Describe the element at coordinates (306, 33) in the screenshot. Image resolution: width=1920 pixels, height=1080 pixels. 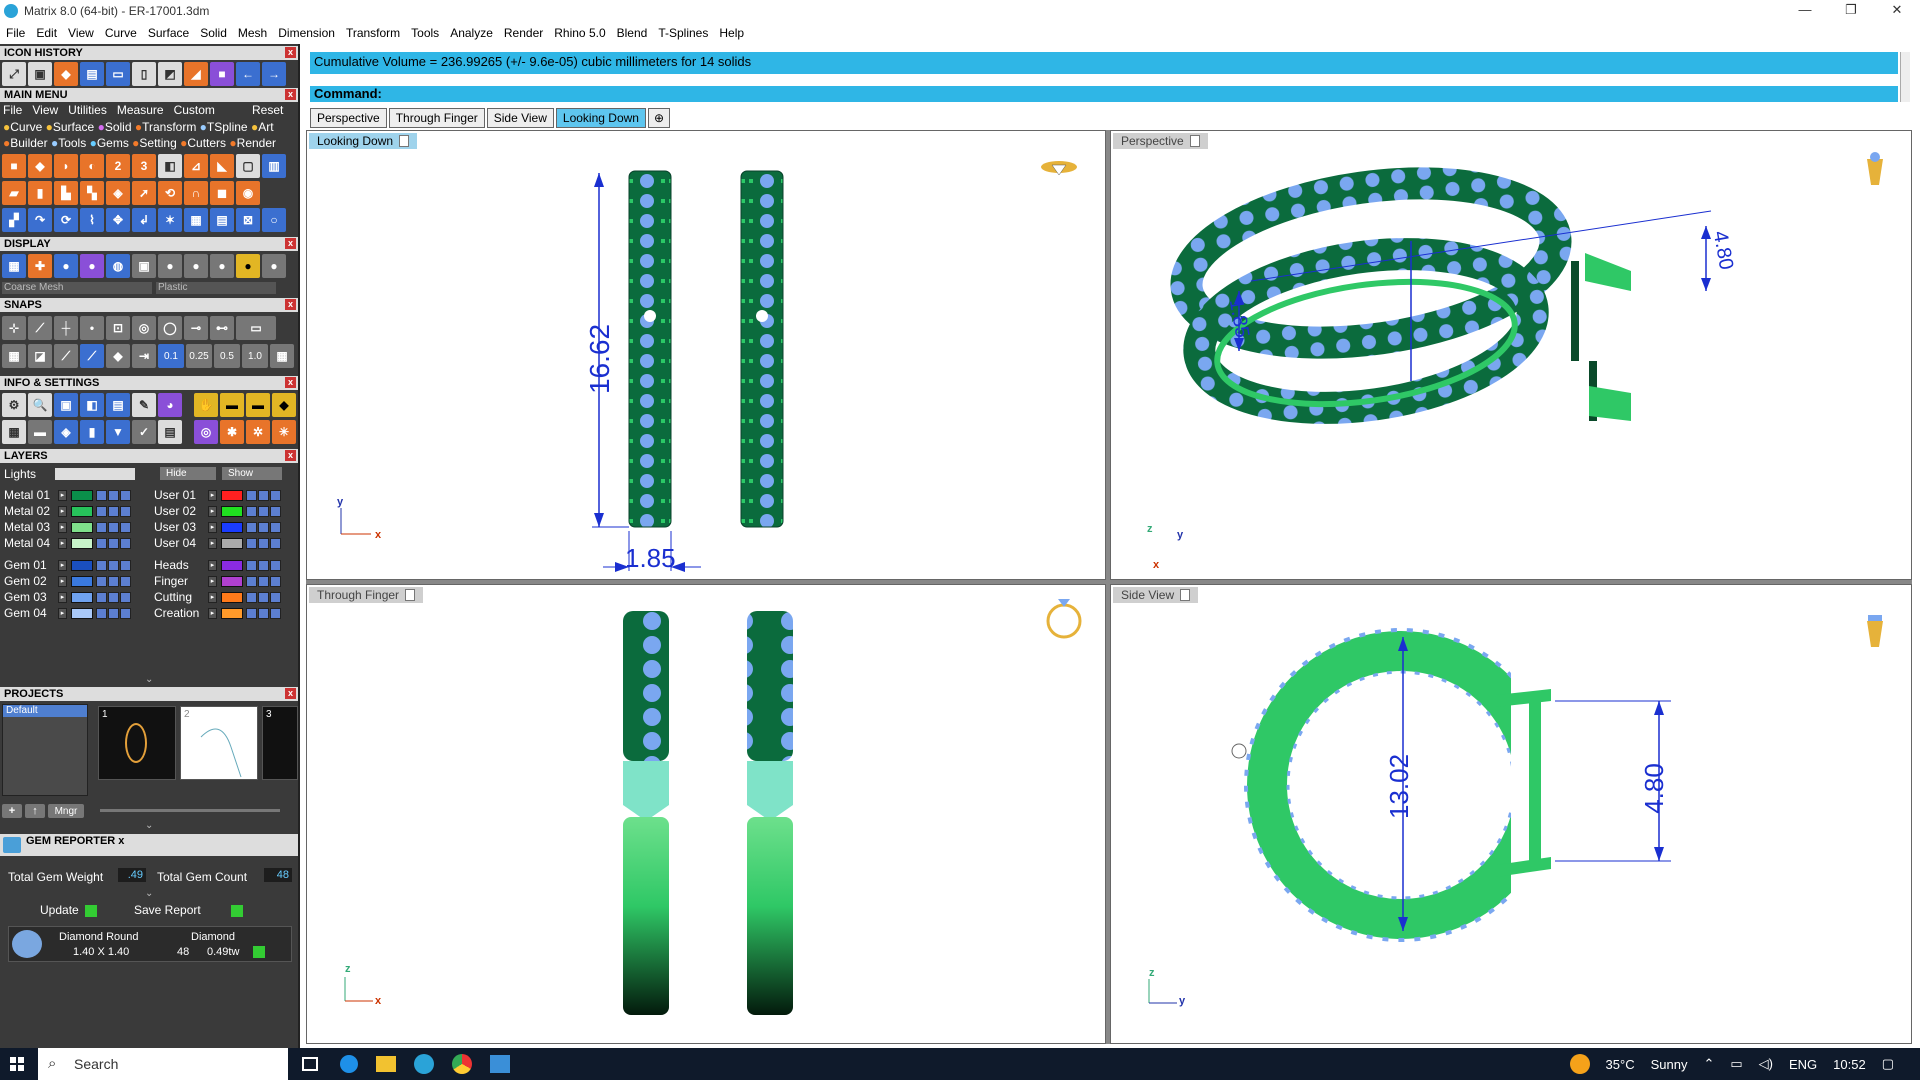
I see `menu-dimension: Dimension` at that location.